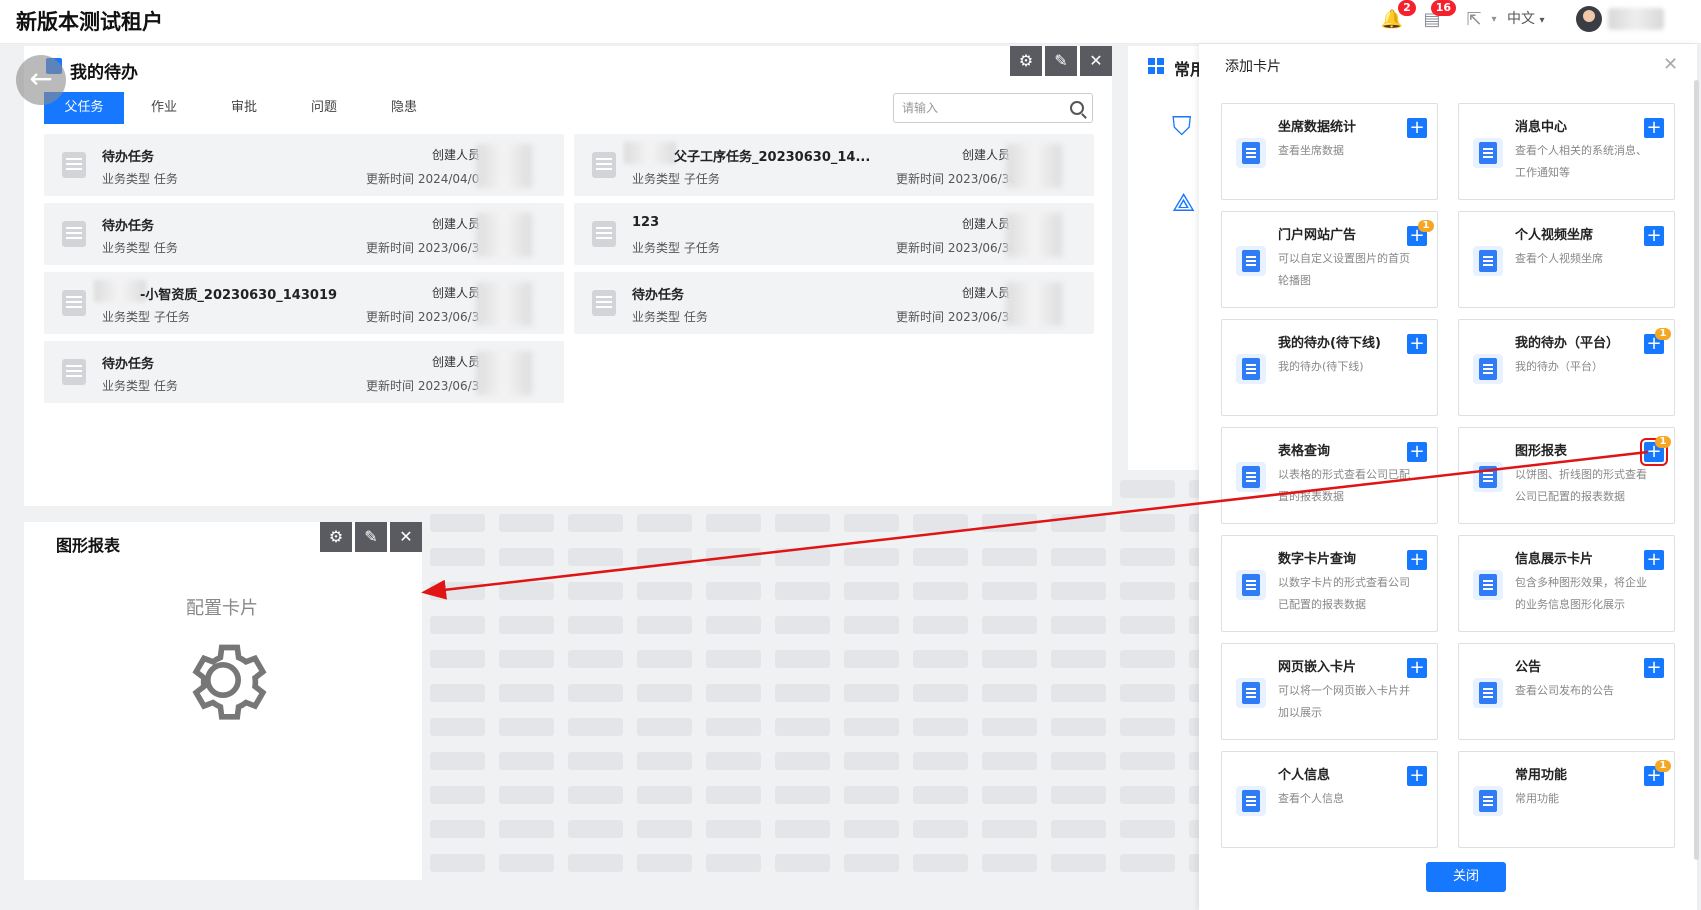  Describe the element at coordinates (1663, 442) in the screenshot. I see `count-badge: 1` at that location.